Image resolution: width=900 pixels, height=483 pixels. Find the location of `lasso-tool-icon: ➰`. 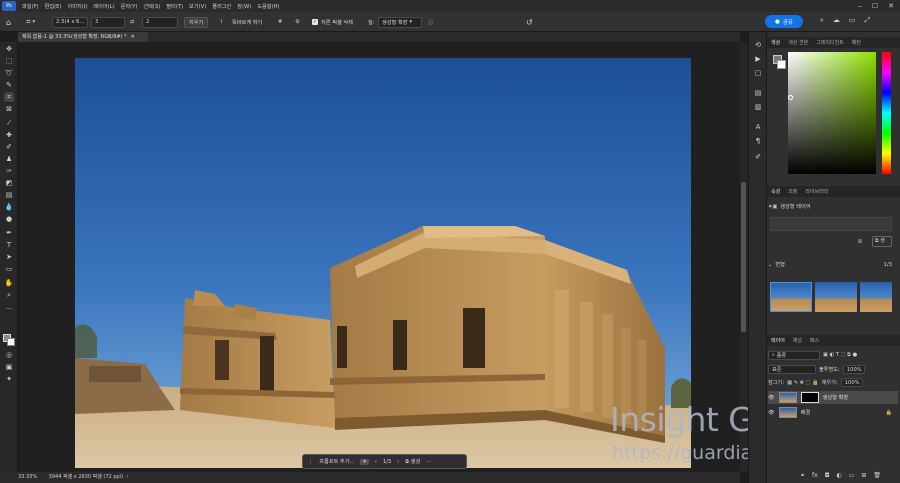

lasso-tool-icon: ➰ is located at coordinates (9, 73).